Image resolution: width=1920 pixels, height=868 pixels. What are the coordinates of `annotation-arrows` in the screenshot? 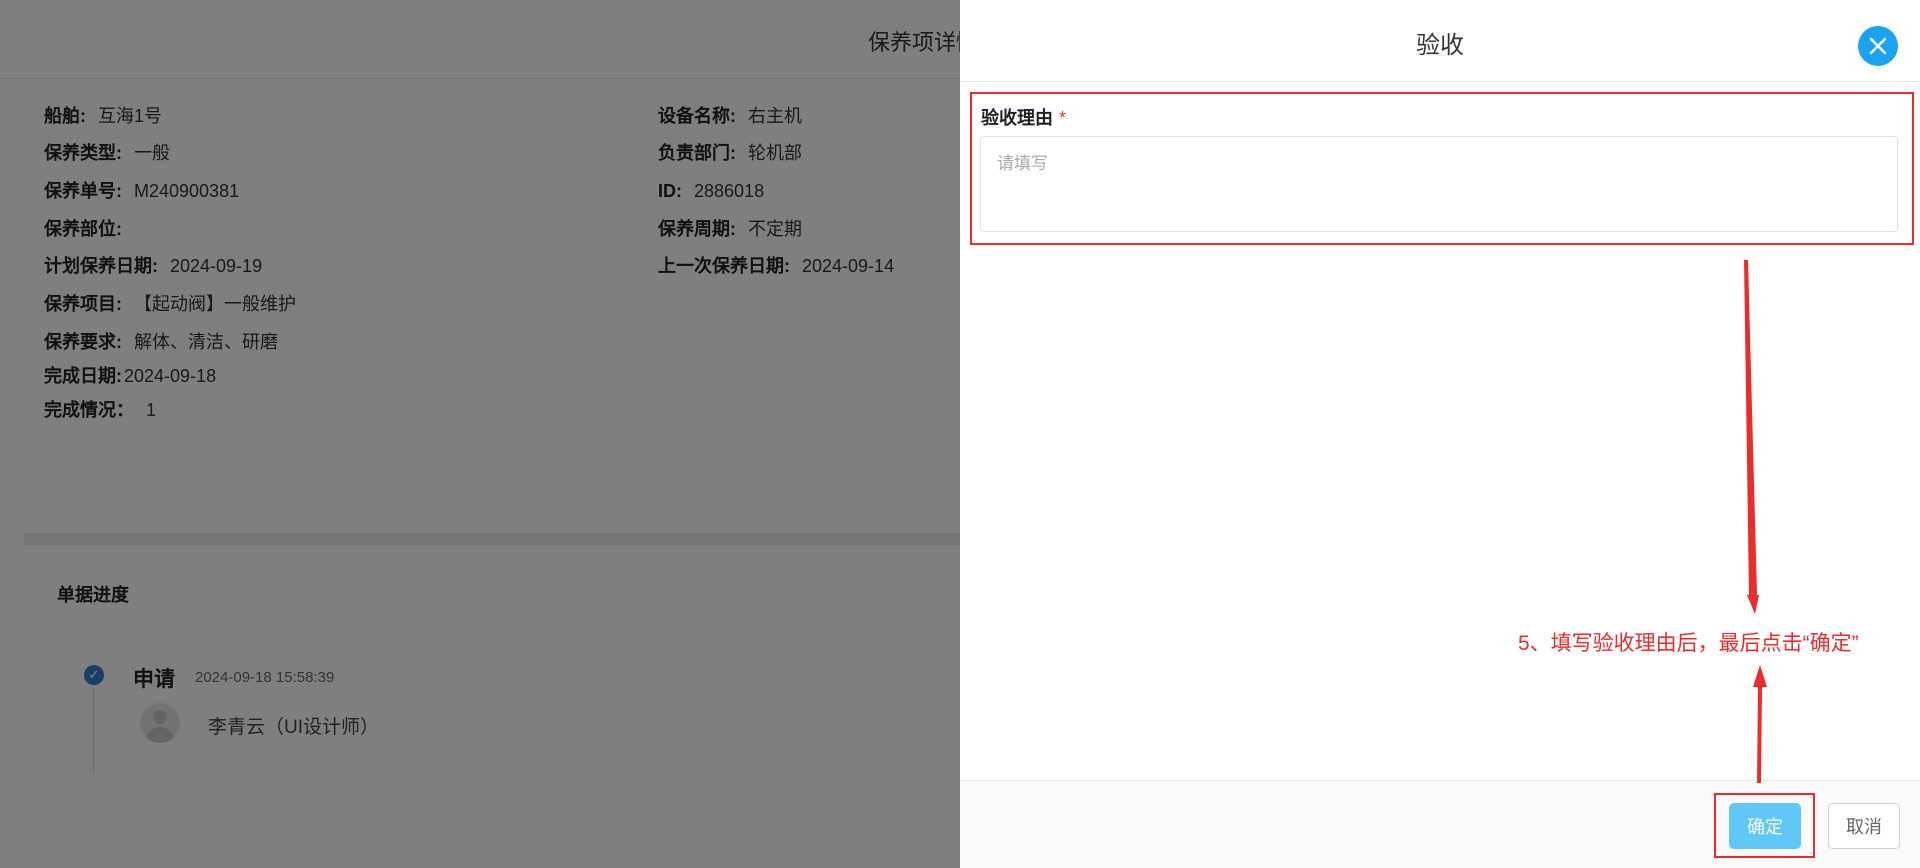 It's located at (1755, 521).